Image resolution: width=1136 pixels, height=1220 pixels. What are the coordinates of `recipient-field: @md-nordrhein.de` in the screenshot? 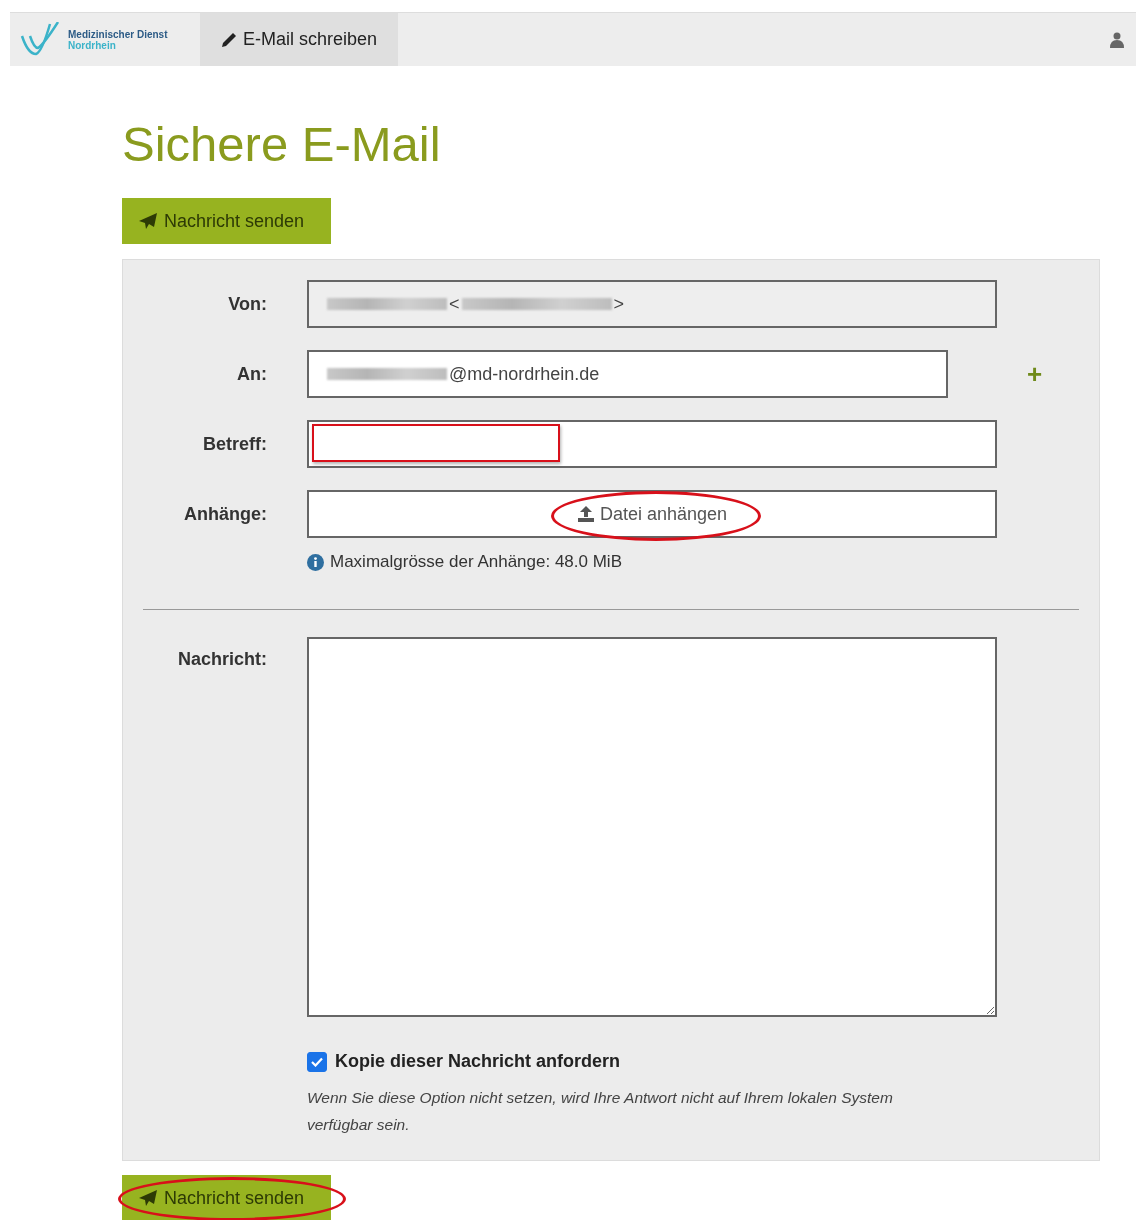 It's located at (627, 374).